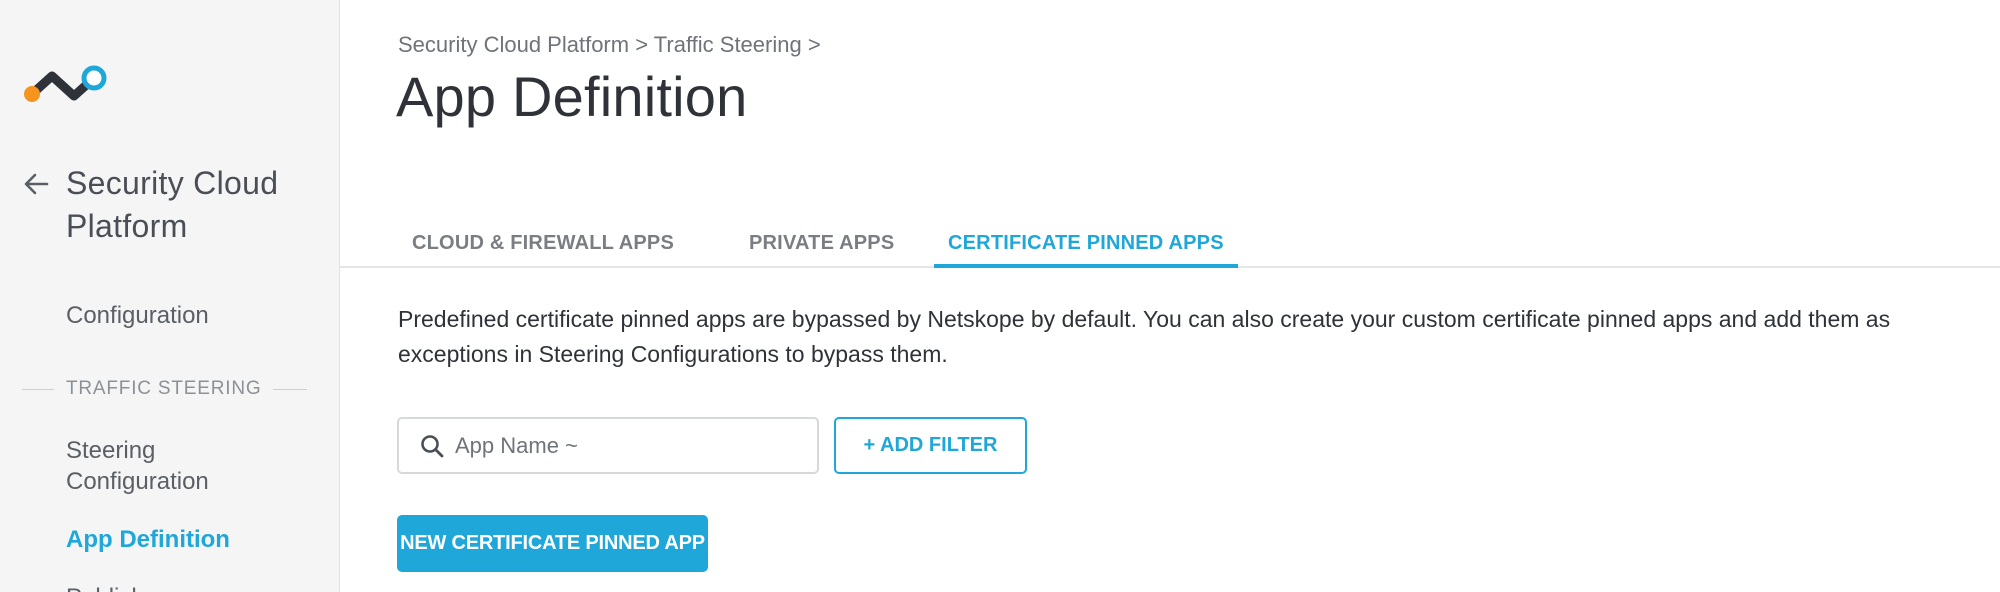  What do you see at coordinates (625, 445) in the screenshot?
I see `search-input` at bounding box center [625, 445].